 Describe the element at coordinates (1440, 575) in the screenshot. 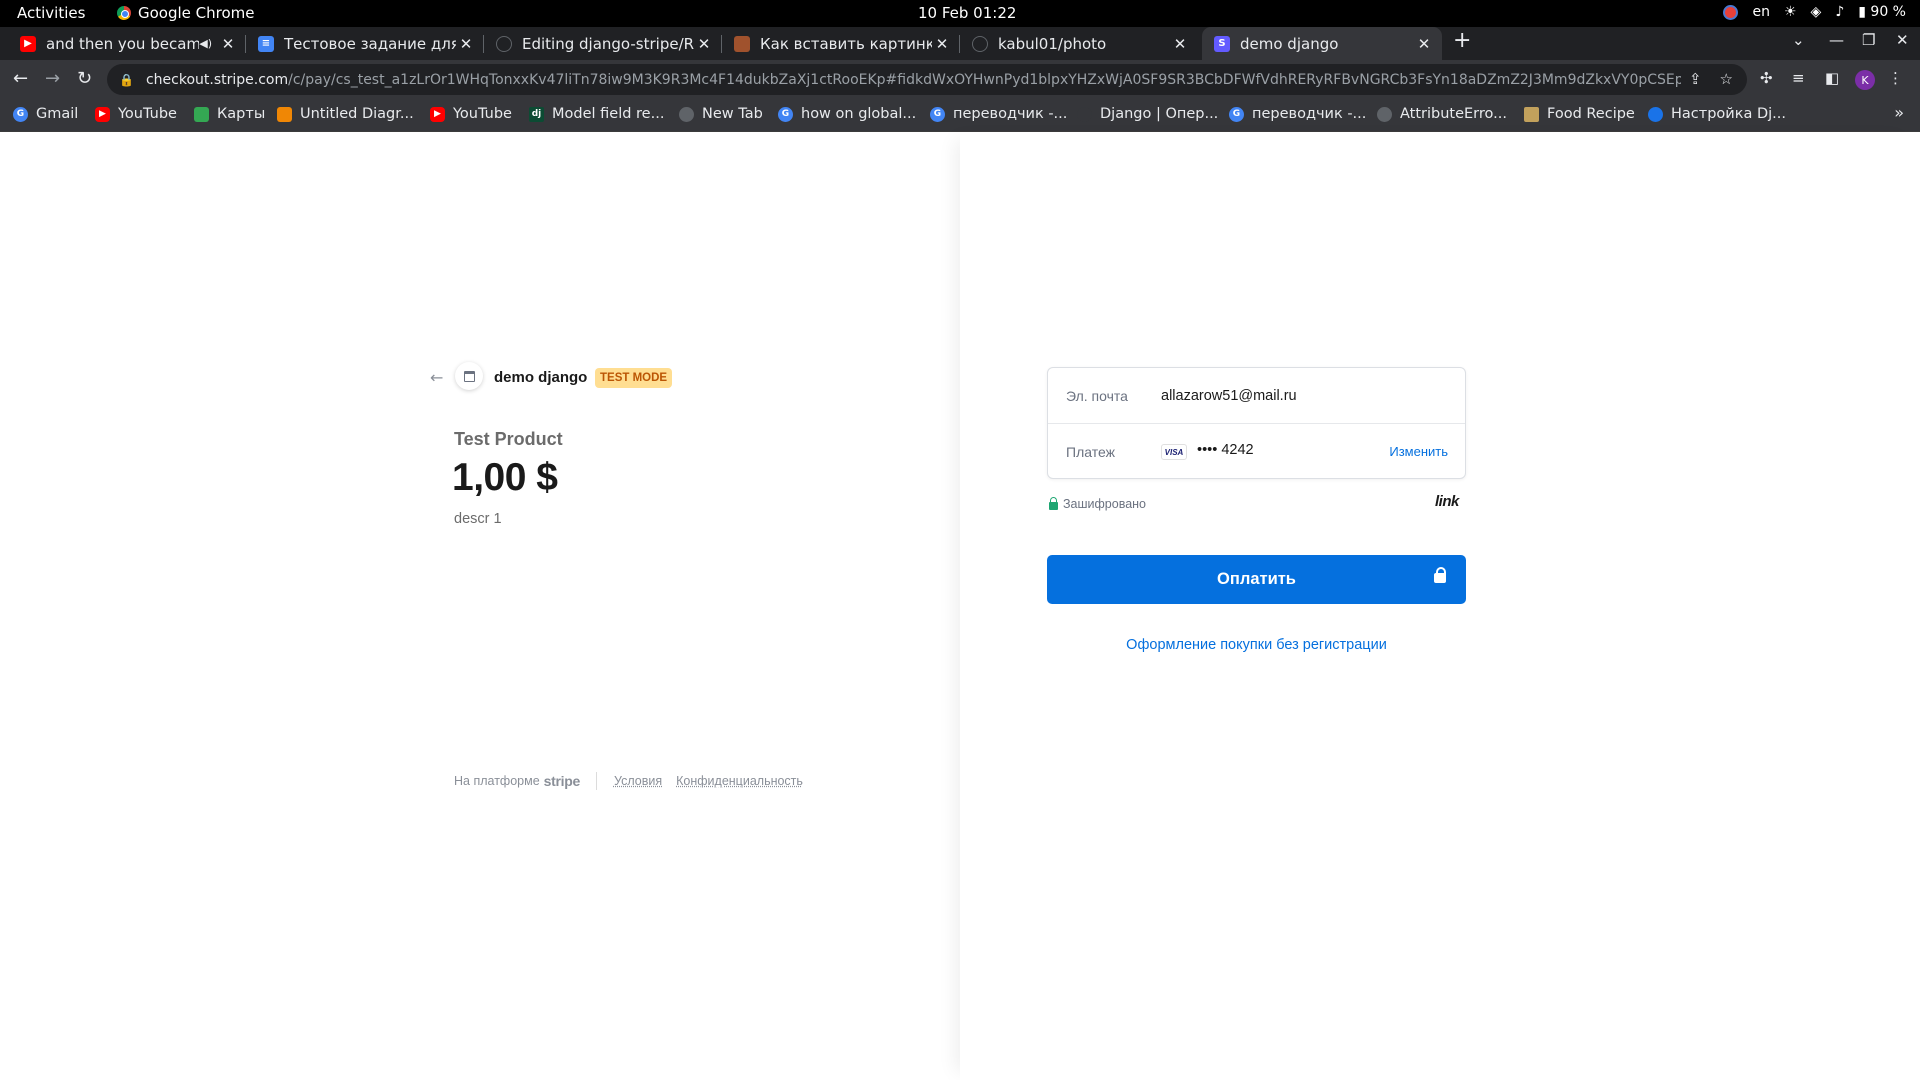

I see `lock-icon` at that location.